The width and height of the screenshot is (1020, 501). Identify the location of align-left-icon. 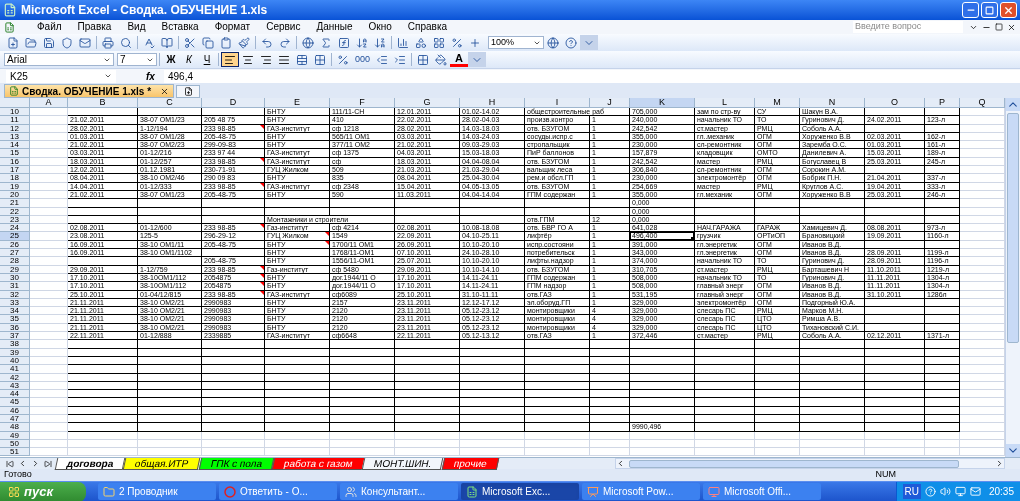
(230, 59).